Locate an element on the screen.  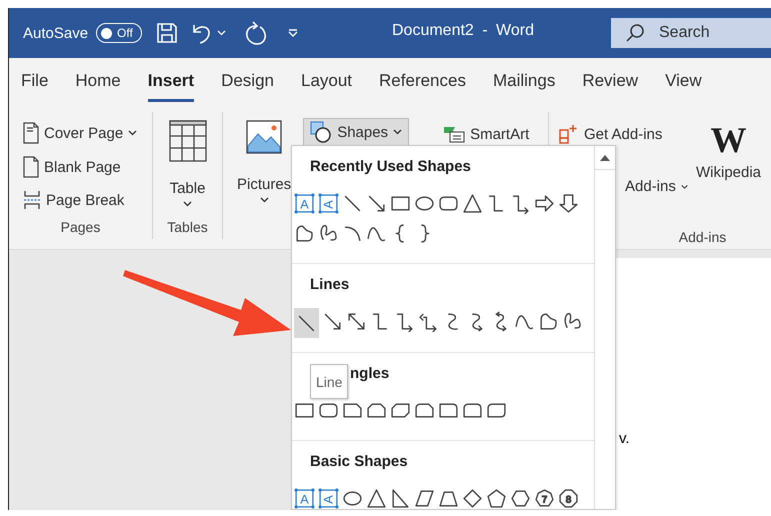
ribbon-button: Blank Page is located at coordinates (80, 167).